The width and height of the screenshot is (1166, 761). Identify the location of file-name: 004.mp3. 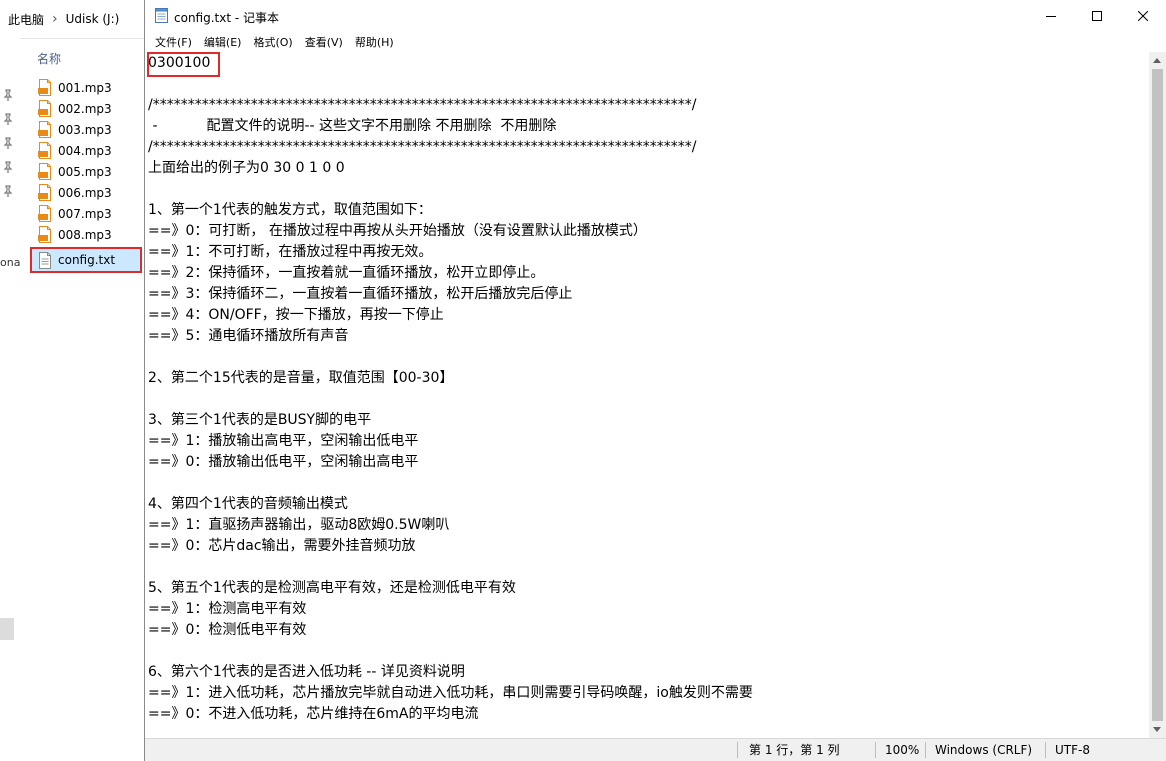
(85, 150).